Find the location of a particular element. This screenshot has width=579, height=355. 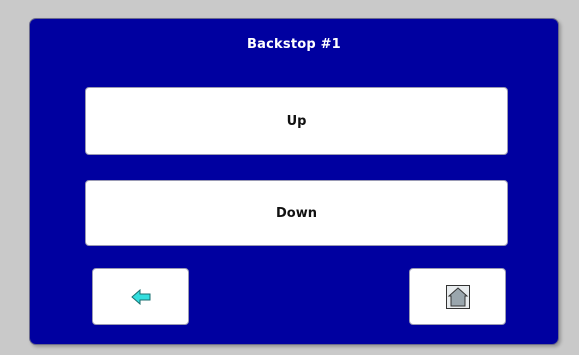

down-button: Down is located at coordinates (296, 213).